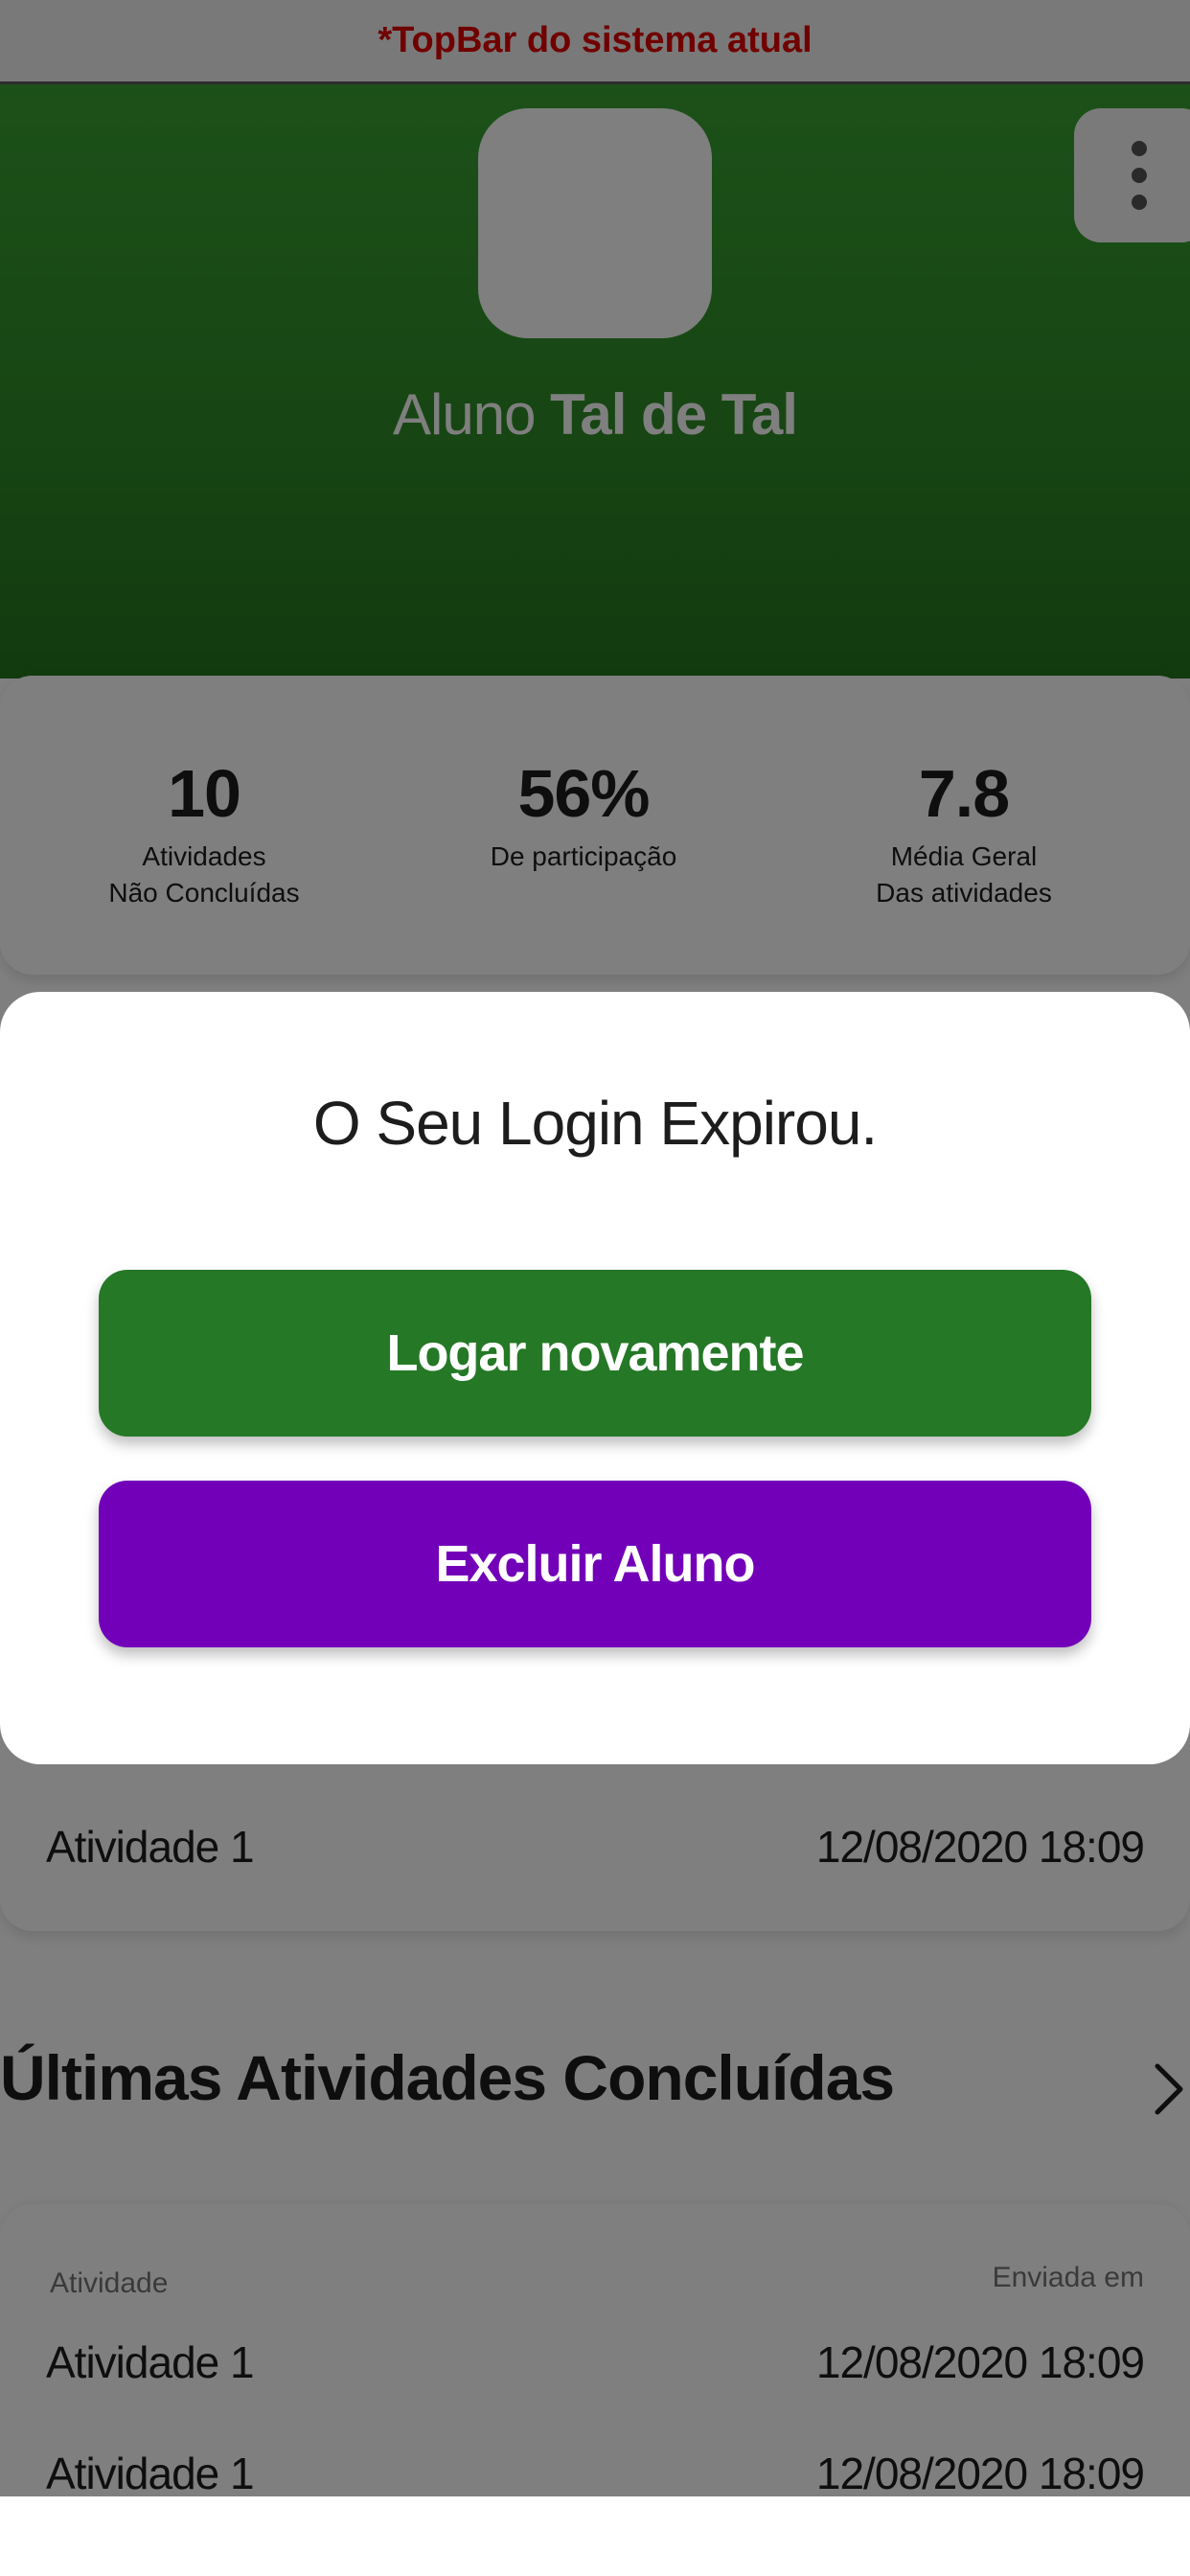 This screenshot has height=2576, width=1190. What do you see at coordinates (595, 1123) in the screenshot?
I see `modal-title: O Seu Login Expirou.` at bounding box center [595, 1123].